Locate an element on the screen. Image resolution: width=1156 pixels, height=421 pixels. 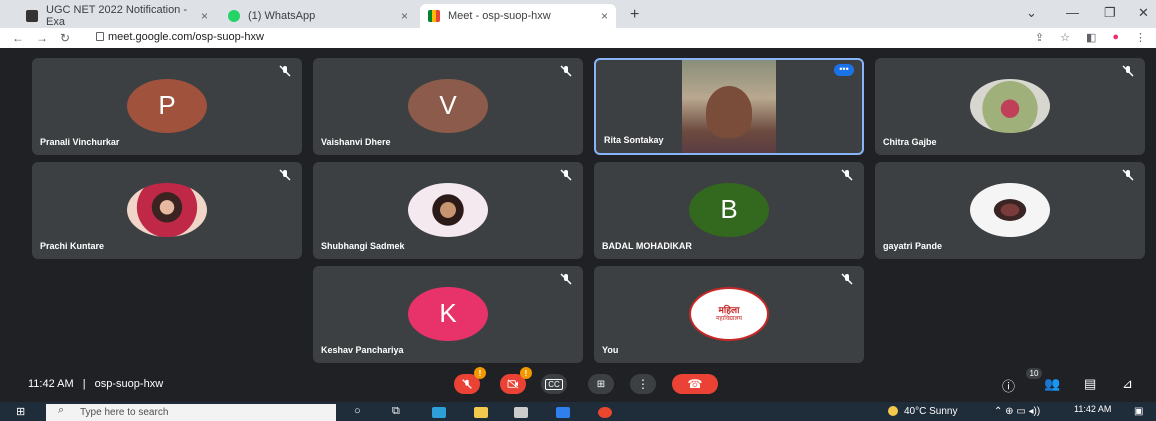
avatar: P is located at coordinates (167, 105).